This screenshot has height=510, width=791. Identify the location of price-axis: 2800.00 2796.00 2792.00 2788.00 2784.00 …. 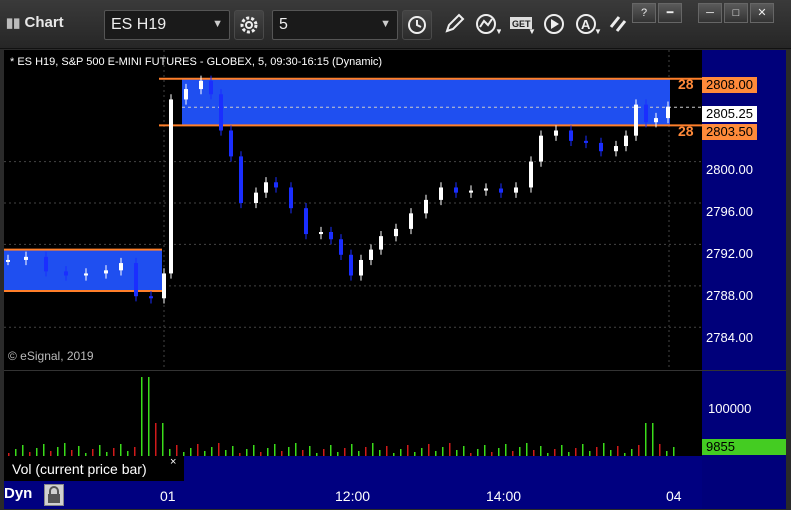
(744, 210).